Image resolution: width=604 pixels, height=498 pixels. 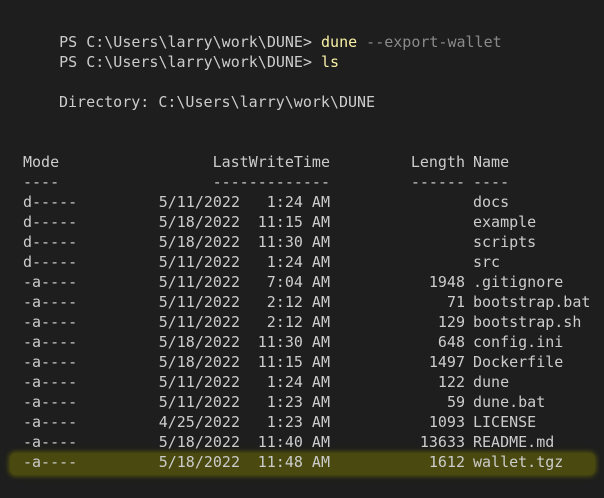 I want to click on row-name: config.ini, so click(x=518, y=342).